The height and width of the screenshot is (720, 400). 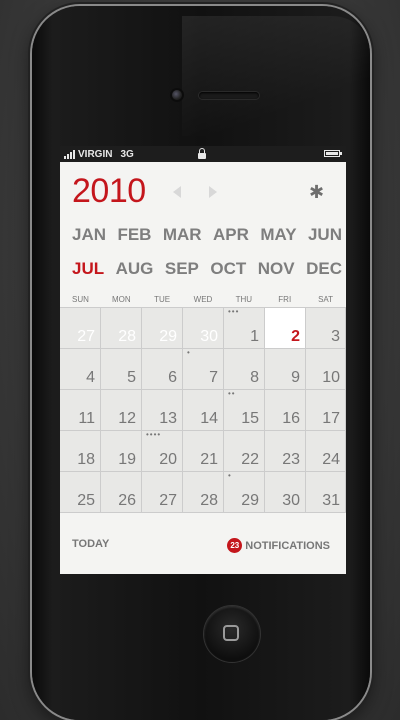 What do you see at coordinates (109, 191) in the screenshot?
I see `year-label: 2010` at bounding box center [109, 191].